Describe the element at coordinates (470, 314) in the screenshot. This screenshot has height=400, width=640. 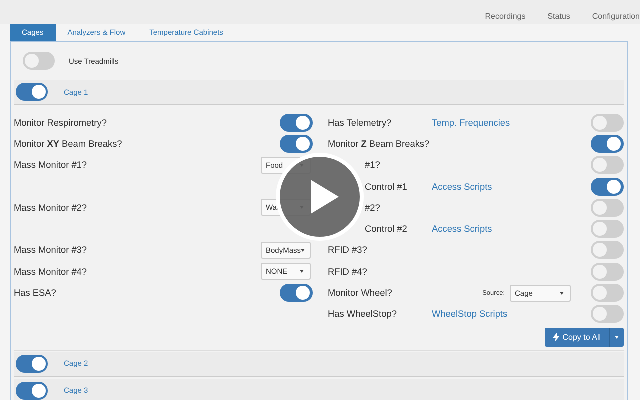
I see `link: WheelStop Scripts` at that location.